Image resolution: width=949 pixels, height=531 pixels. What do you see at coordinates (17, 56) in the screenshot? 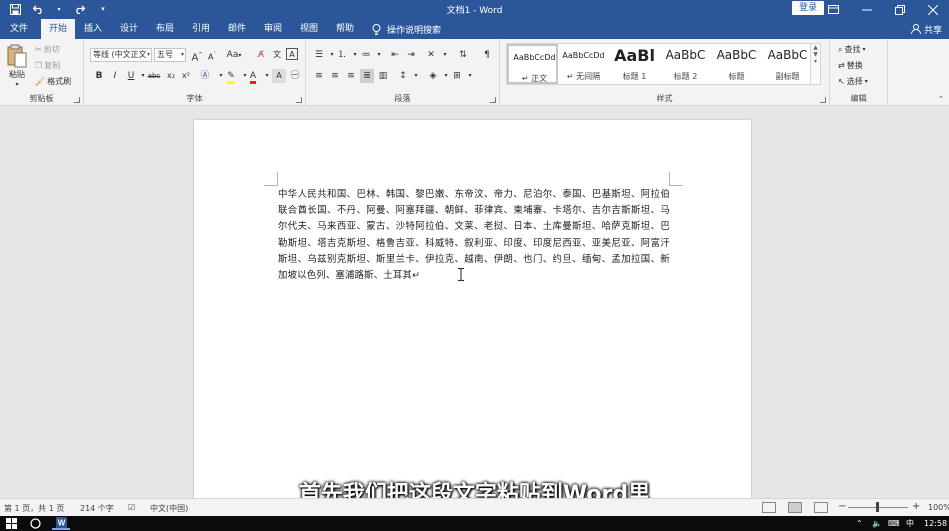
I see `paste-icon` at bounding box center [17, 56].